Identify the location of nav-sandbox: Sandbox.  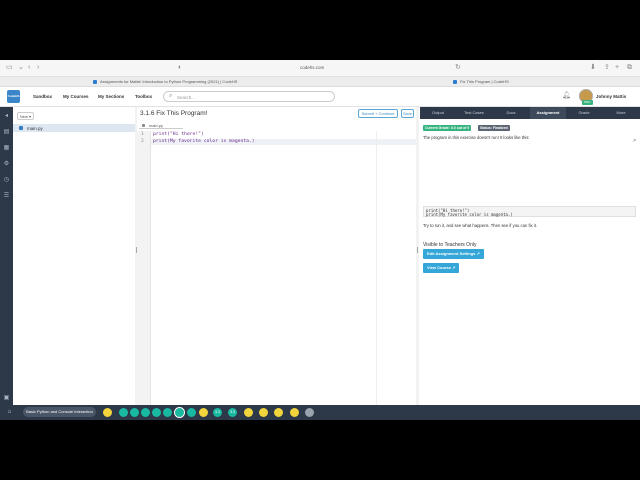
(42, 96).